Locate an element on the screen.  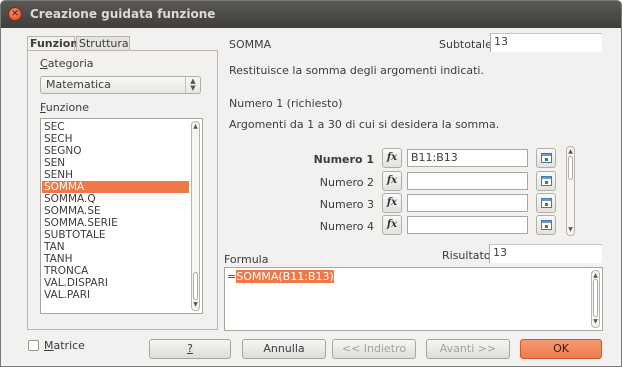
argument-label-2: Numero 2 is located at coordinates (339, 182).